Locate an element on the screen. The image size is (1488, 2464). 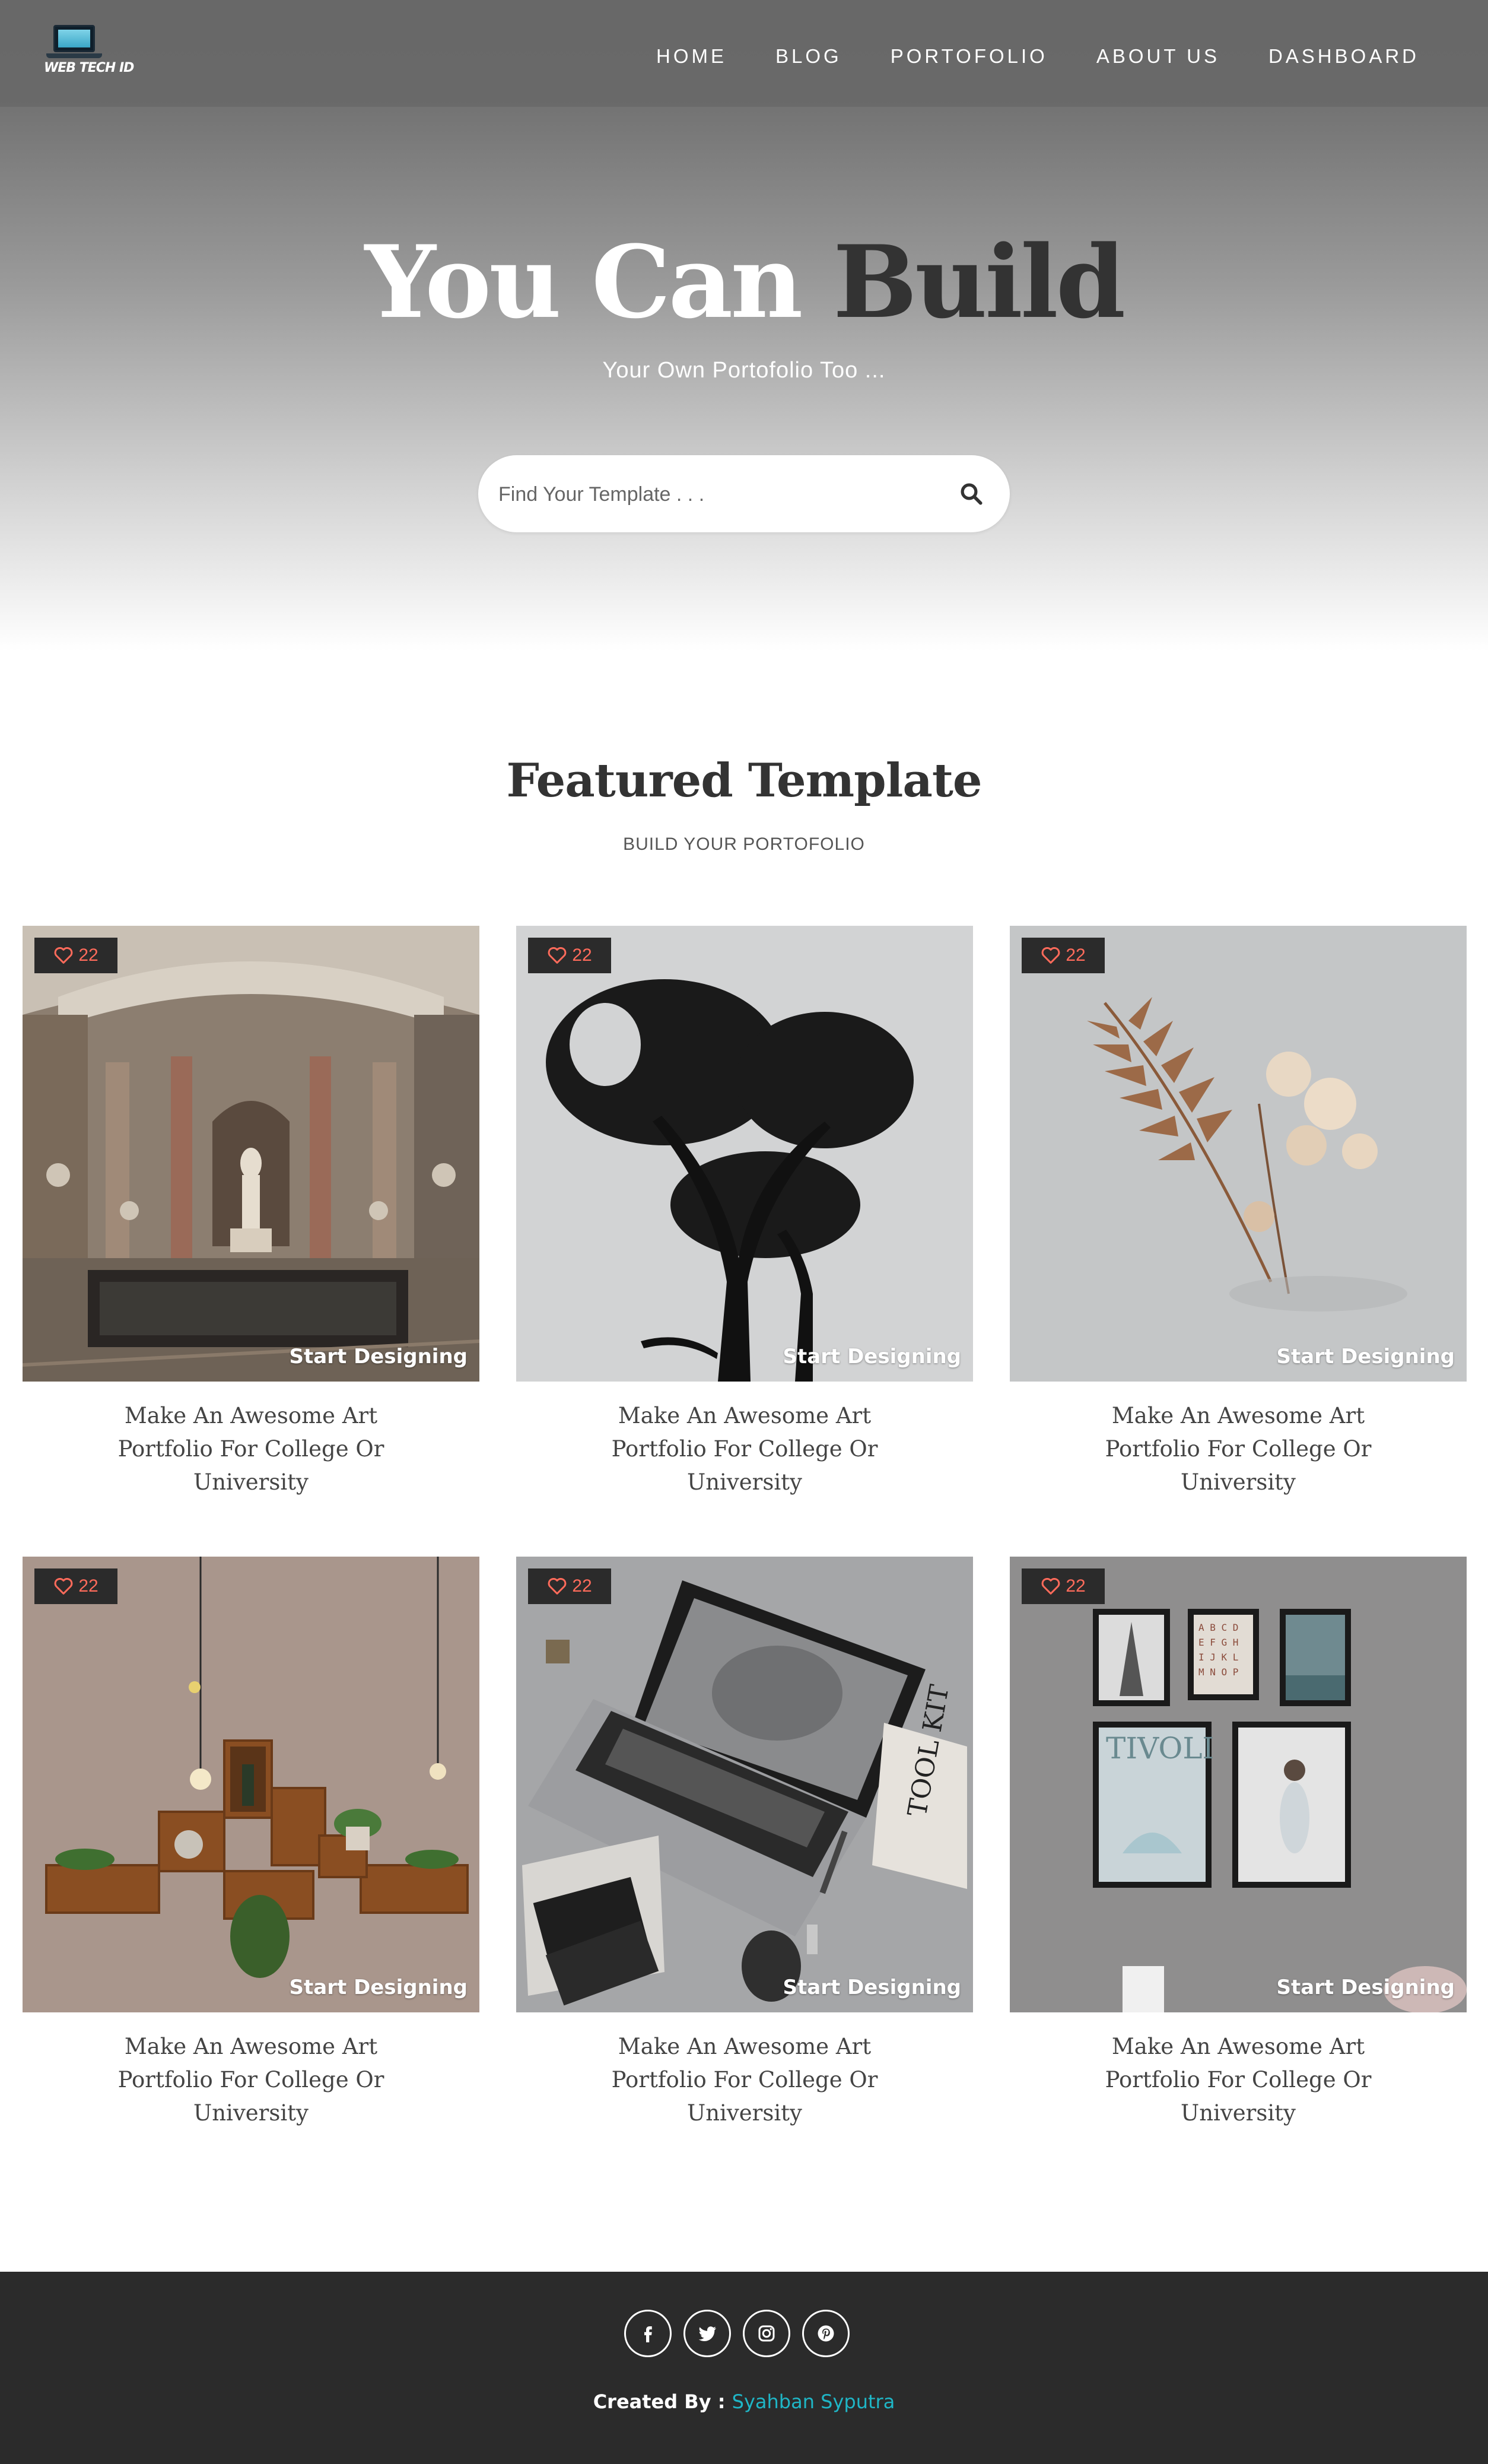
twitter-link is located at coordinates (707, 2333).